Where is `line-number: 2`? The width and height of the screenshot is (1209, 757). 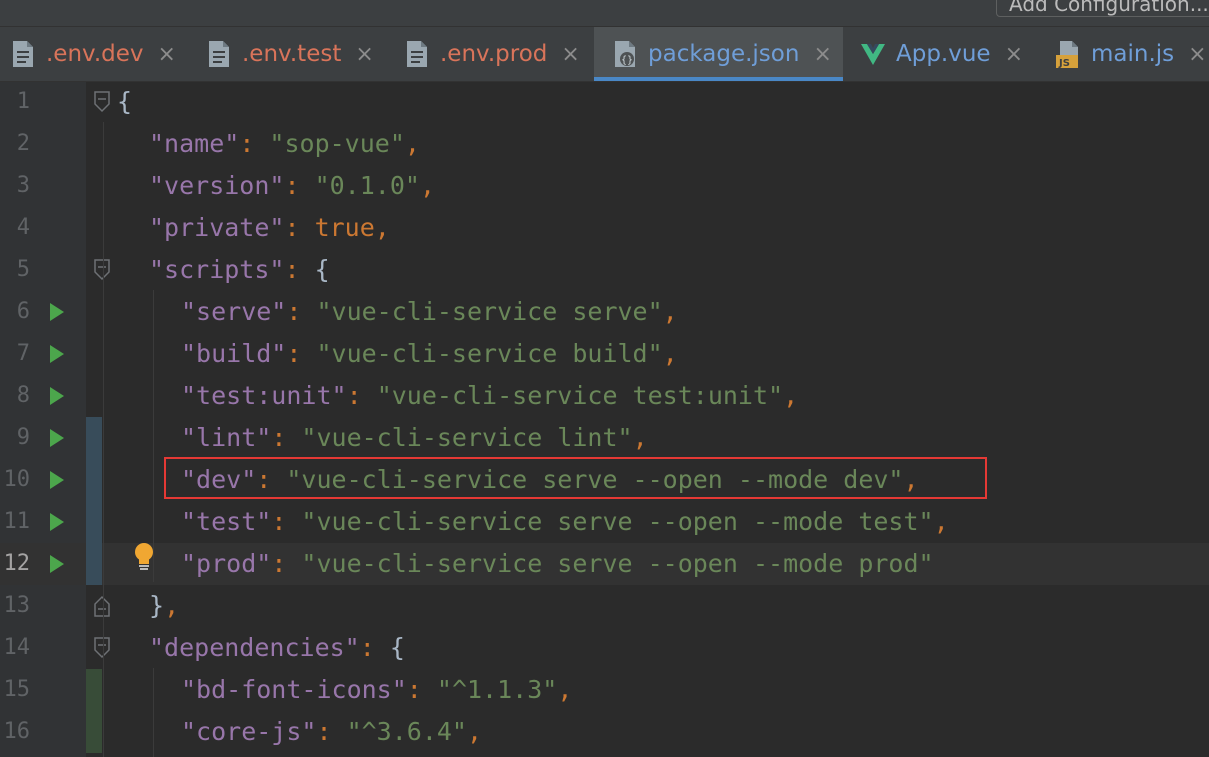 line-number: 2 is located at coordinates (23, 143).